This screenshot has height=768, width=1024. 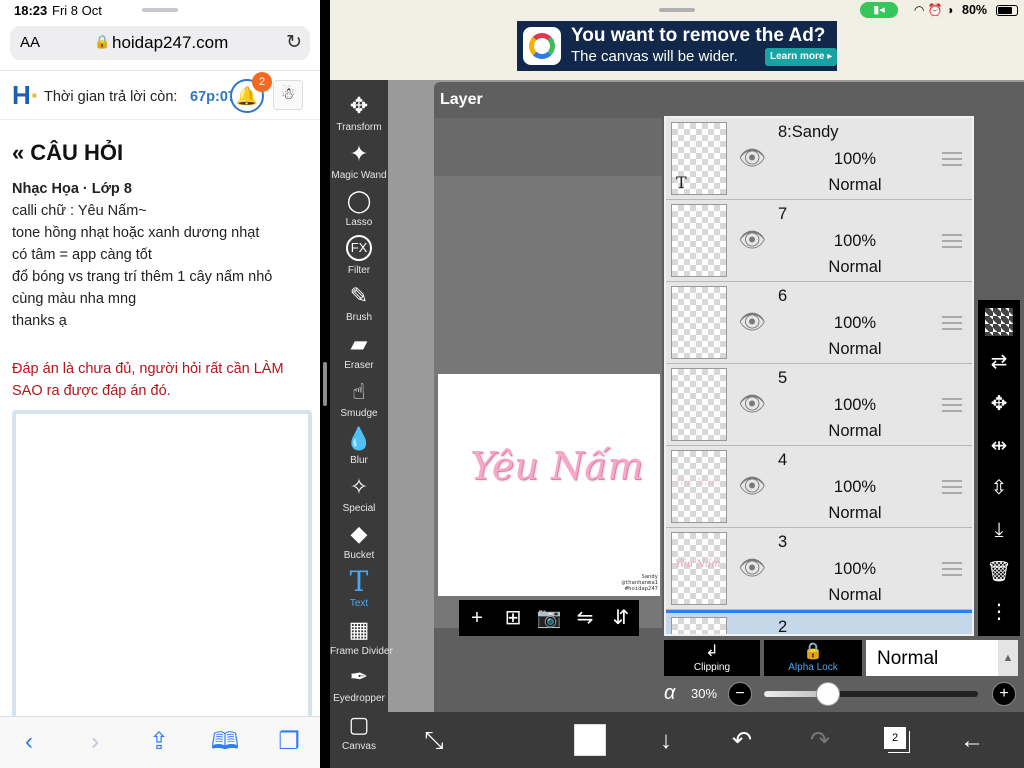 What do you see at coordinates (294, 42) in the screenshot?
I see `reload-icon: ↻` at bounding box center [294, 42].